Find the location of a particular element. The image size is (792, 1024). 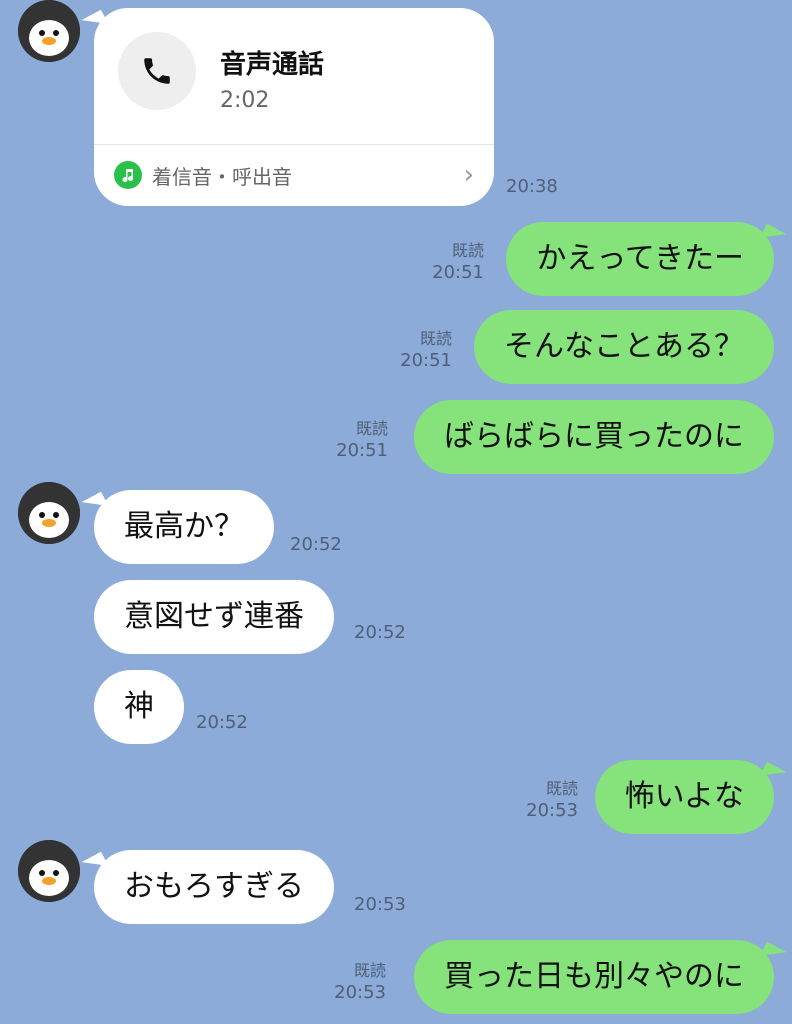

incoming-message-bubble: 意図せず連番 is located at coordinates (214, 617).